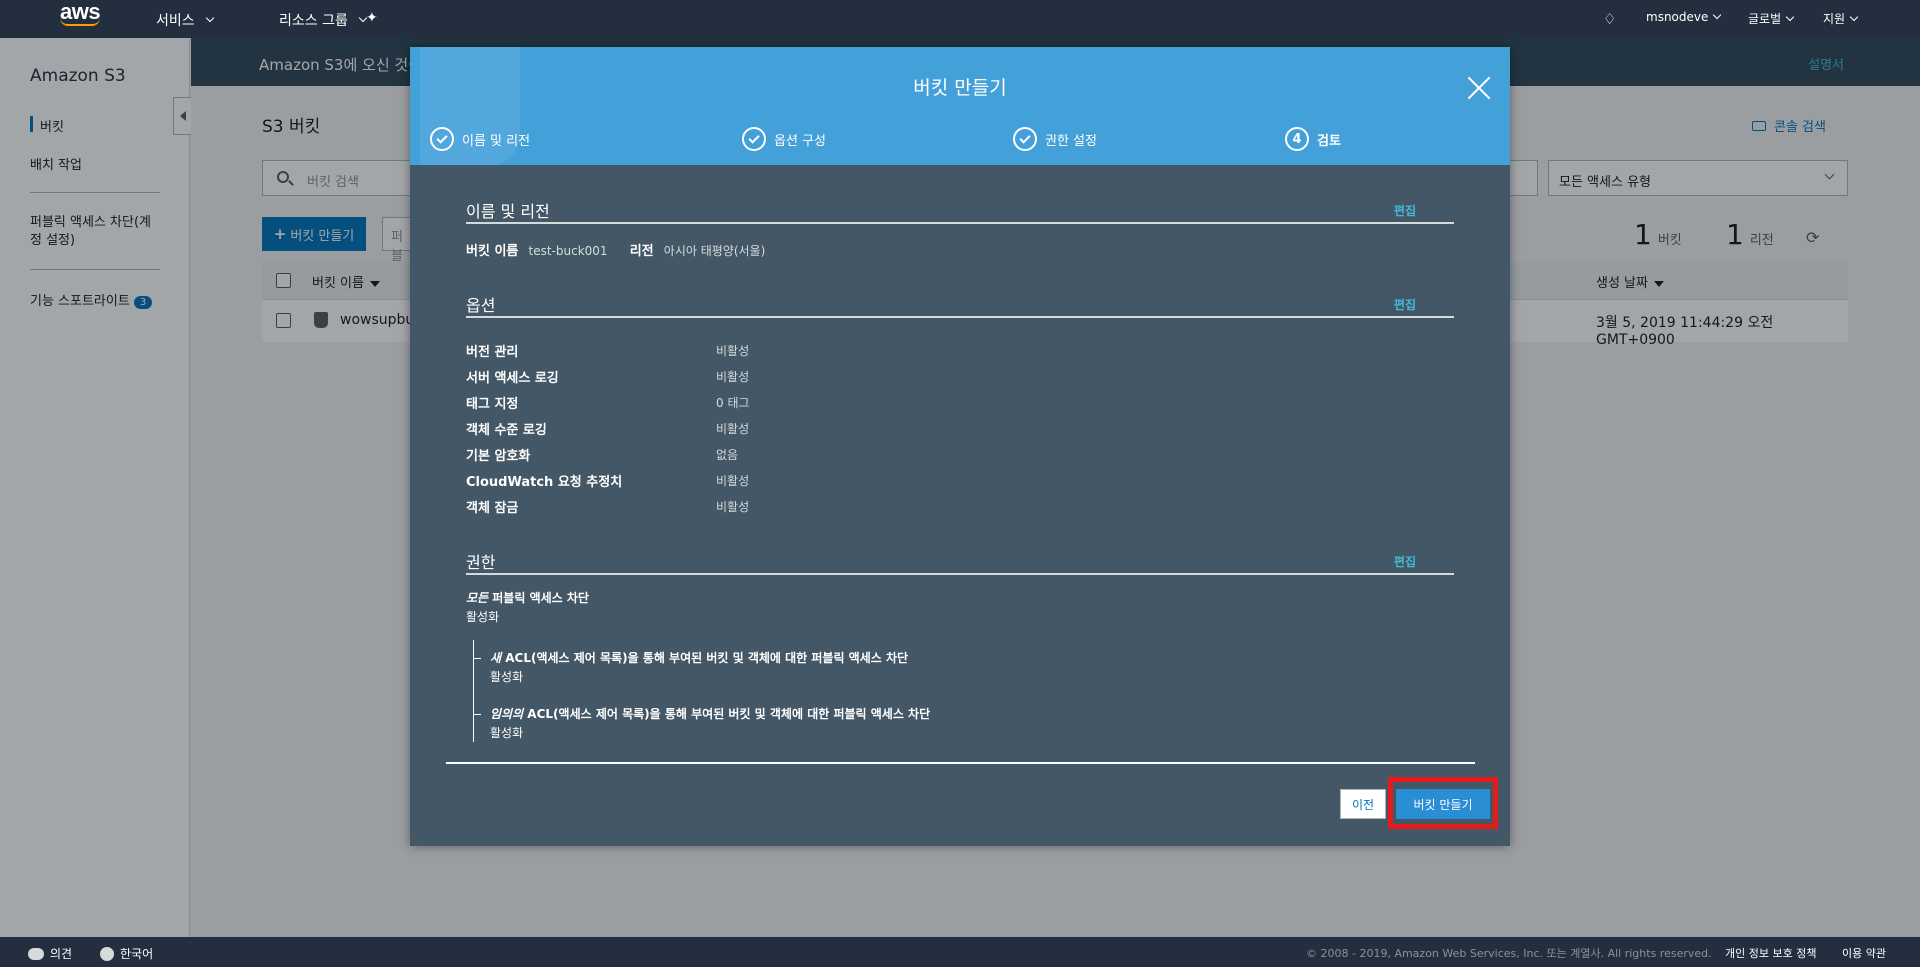 Image resolution: width=1920 pixels, height=967 pixels. Describe the element at coordinates (137, 954) in the screenshot. I see `language-label: 한국어` at that location.